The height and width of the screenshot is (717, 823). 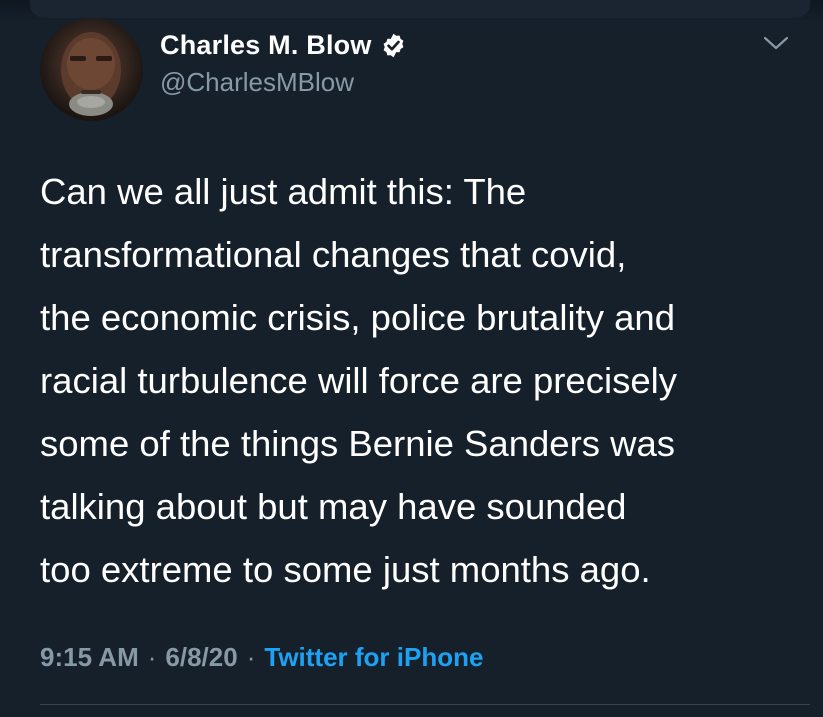 I want to click on author-display-name: Charles M. Blow, so click(x=266, y=45).